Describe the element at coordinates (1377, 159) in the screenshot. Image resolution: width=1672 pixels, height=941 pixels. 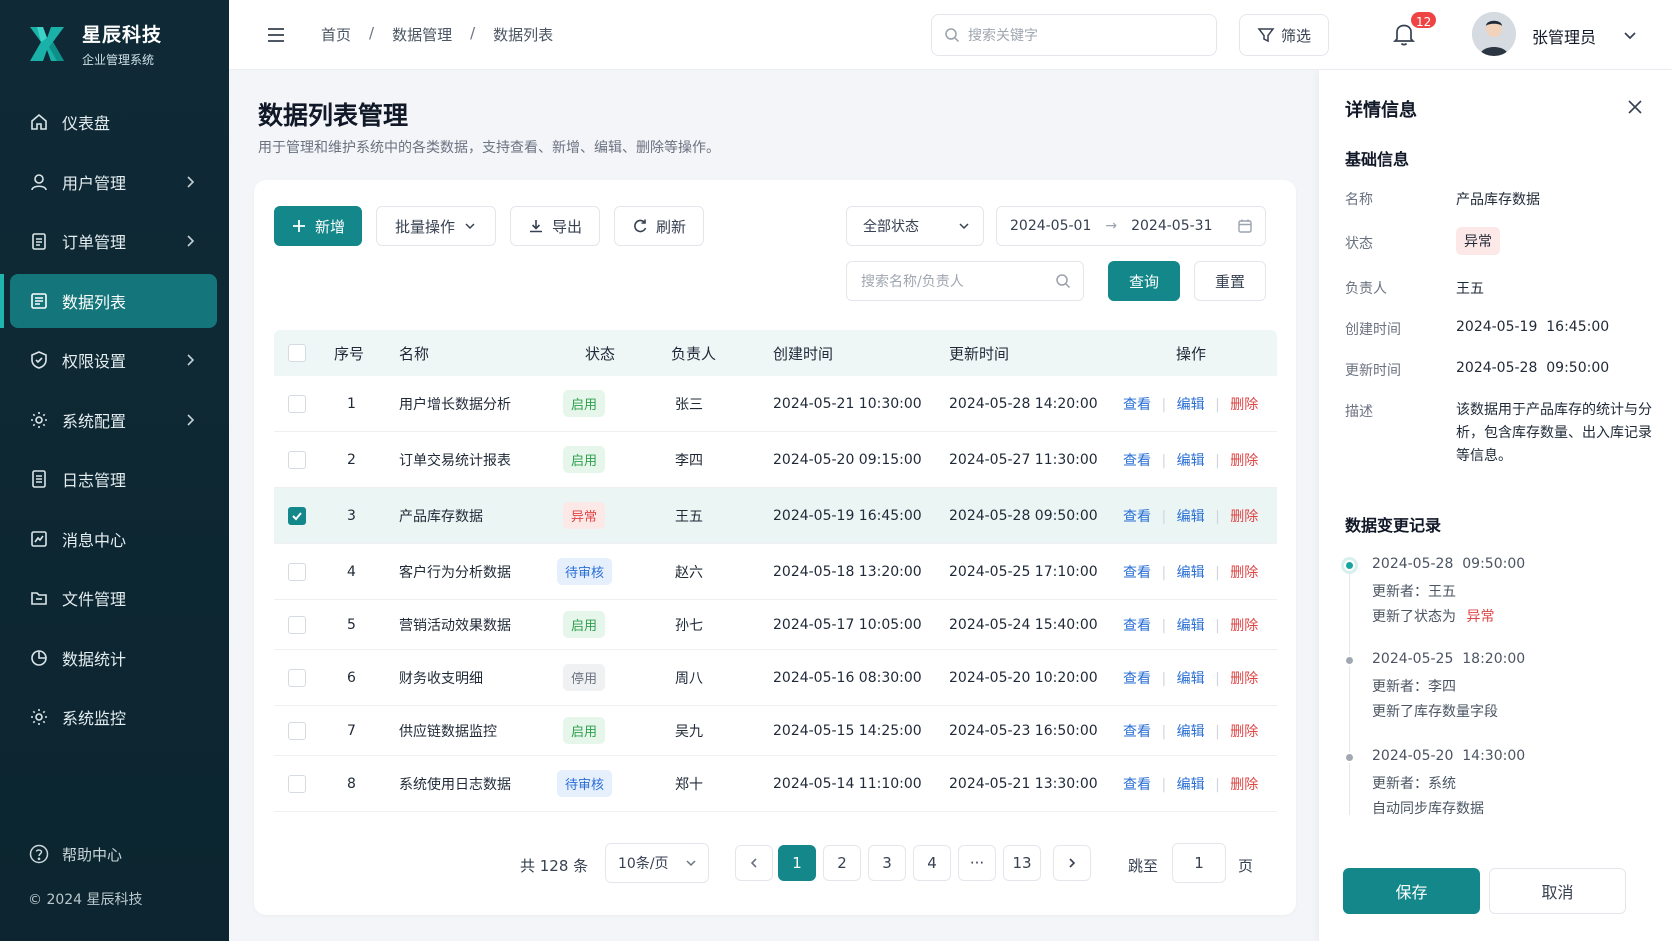
I see `basic-info-title: 基础信息` at that location.